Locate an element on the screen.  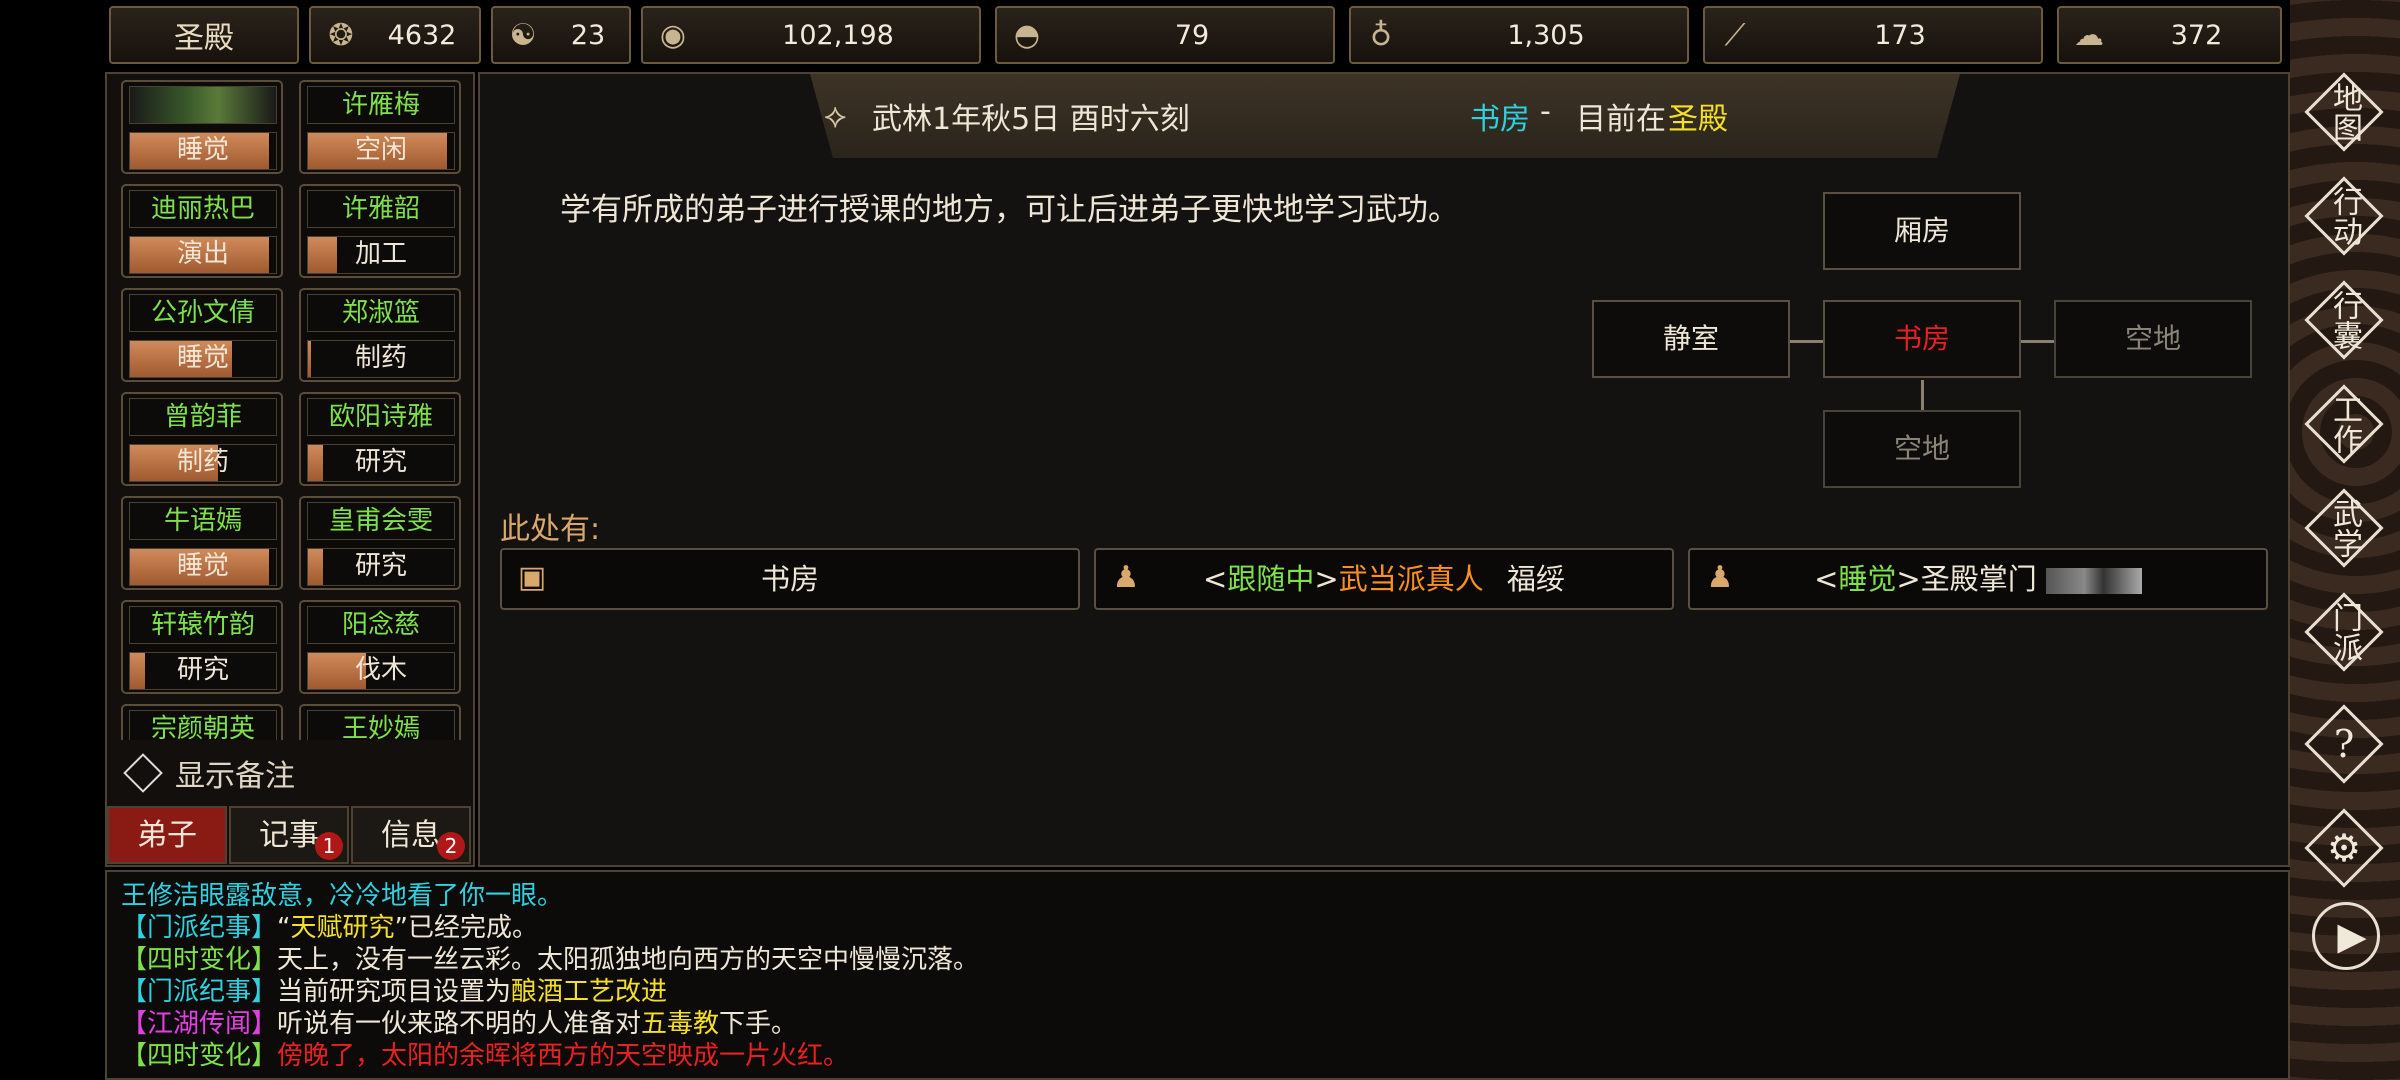
tab-info: 信息 2 is located at coordinates (411, 835).